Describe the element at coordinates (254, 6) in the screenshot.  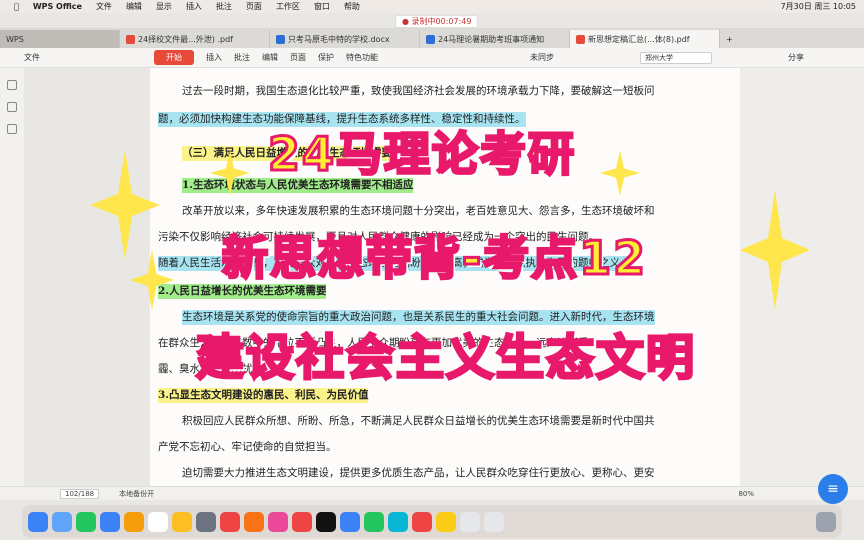
I see `menu-page: 页面` at that location.